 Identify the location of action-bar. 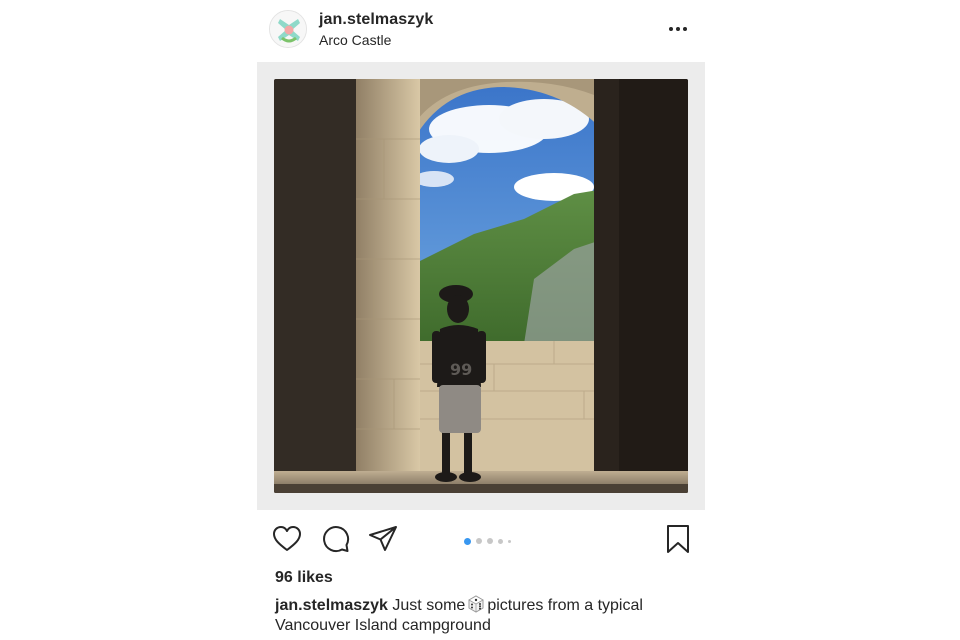
(481, 539).